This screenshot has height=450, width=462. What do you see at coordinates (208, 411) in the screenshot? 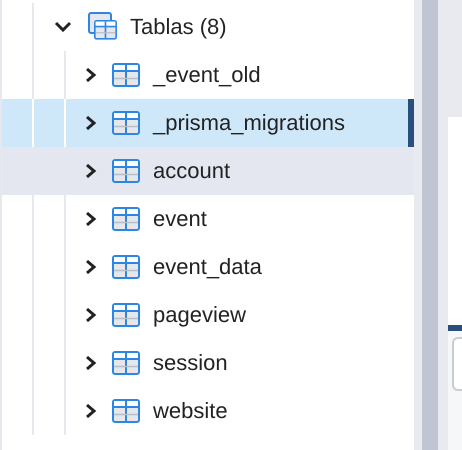
I see `tree-item: website` at bounding box center [208, 411].